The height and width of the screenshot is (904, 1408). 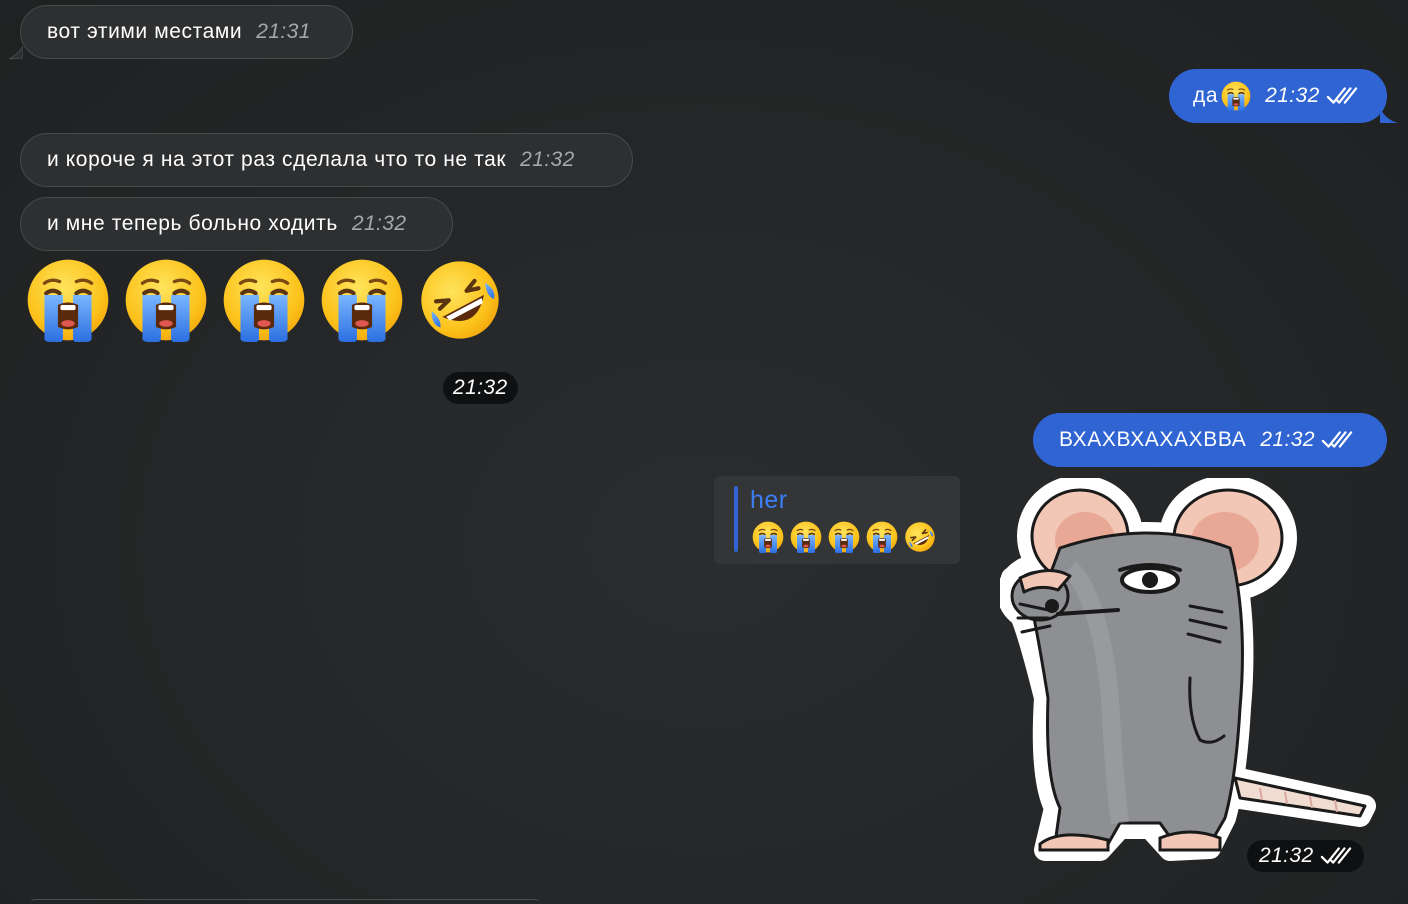 What do you see at coordinates (769, 500) in the screenshot?
I see `reply-author-name: her` at bounding box center [769, 500].